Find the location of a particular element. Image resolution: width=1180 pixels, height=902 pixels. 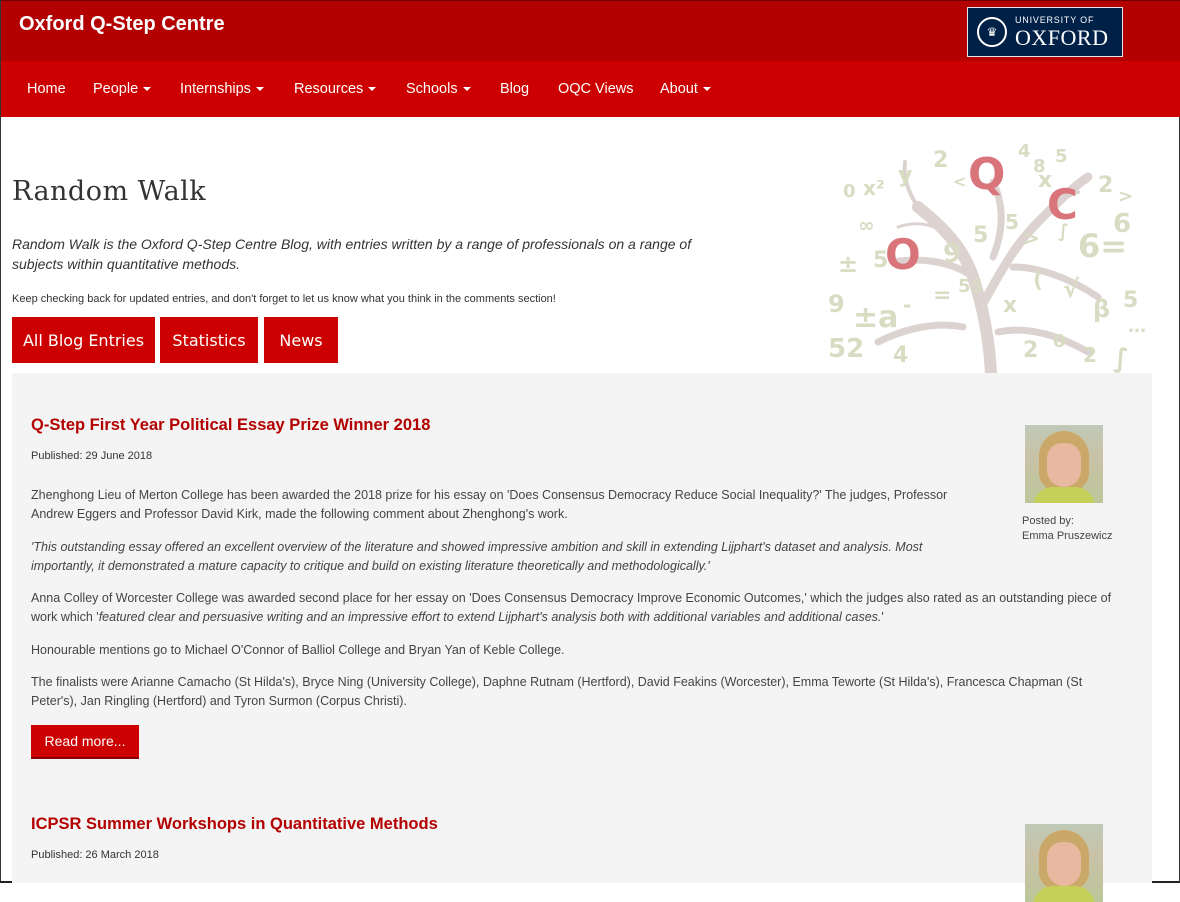

author-name: Emma Pruszewicz is located at coordinates (1067, 536).